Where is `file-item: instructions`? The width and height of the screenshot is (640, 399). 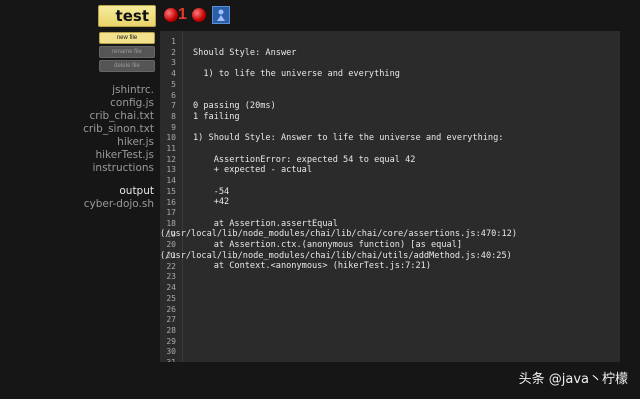 file-item: instructions is located at coordinates (119, 168).